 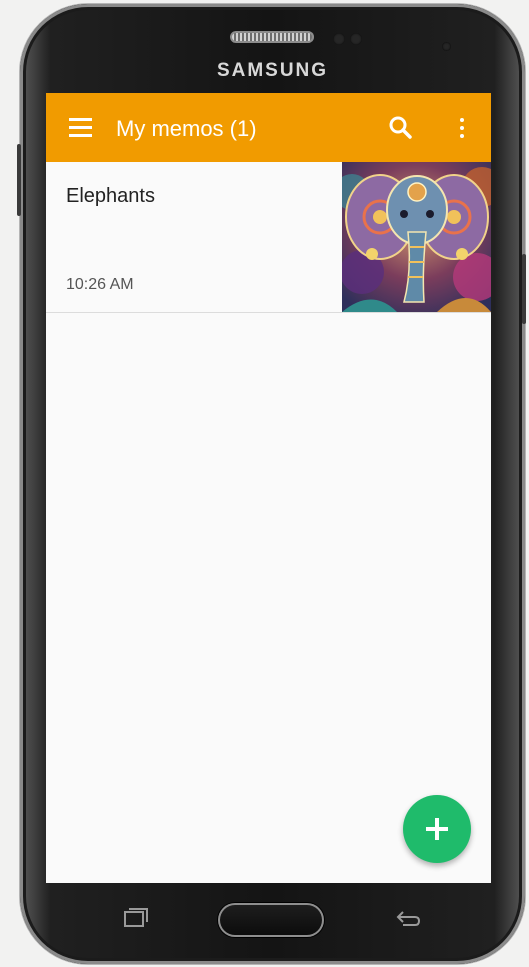 I want to click on device-nav-bar, so click(x=268, y=917).